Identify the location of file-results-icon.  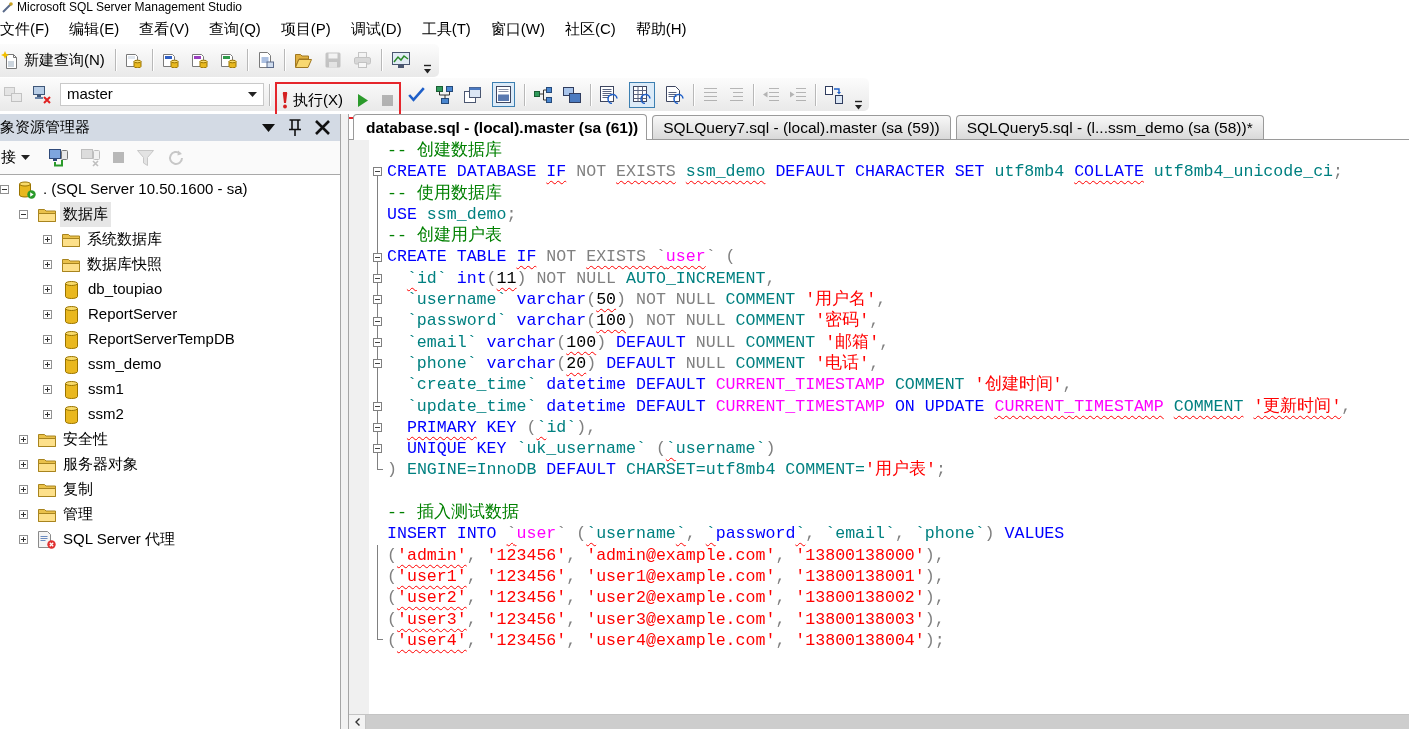
(675, 94).